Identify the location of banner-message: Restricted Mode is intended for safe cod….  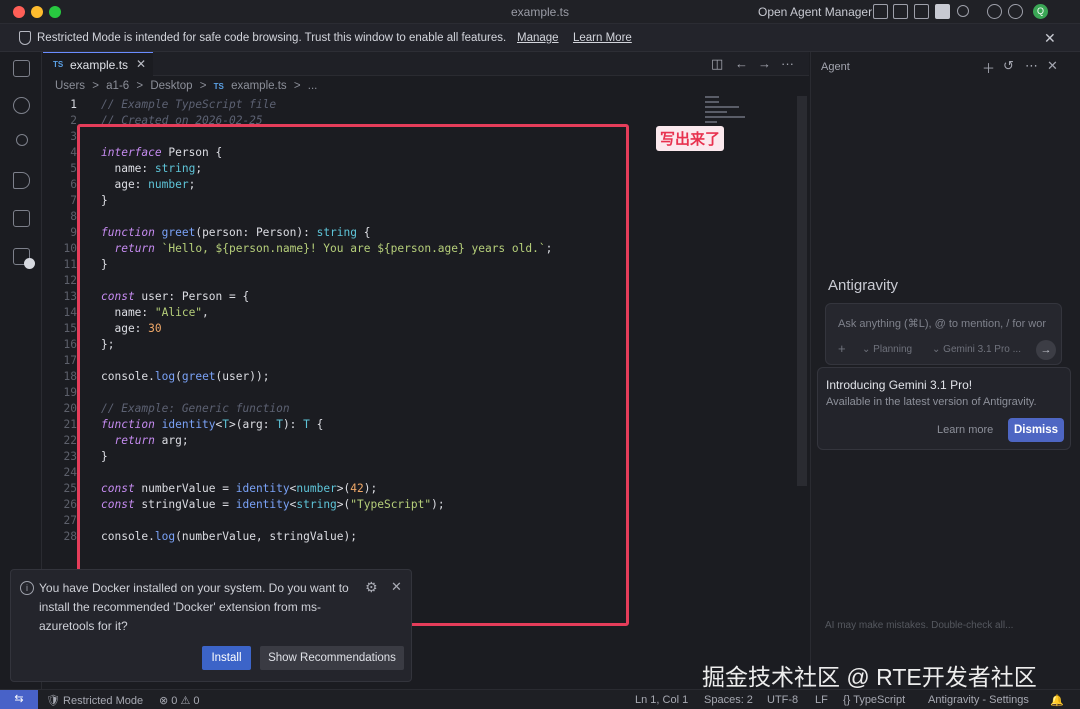
(272, 38).